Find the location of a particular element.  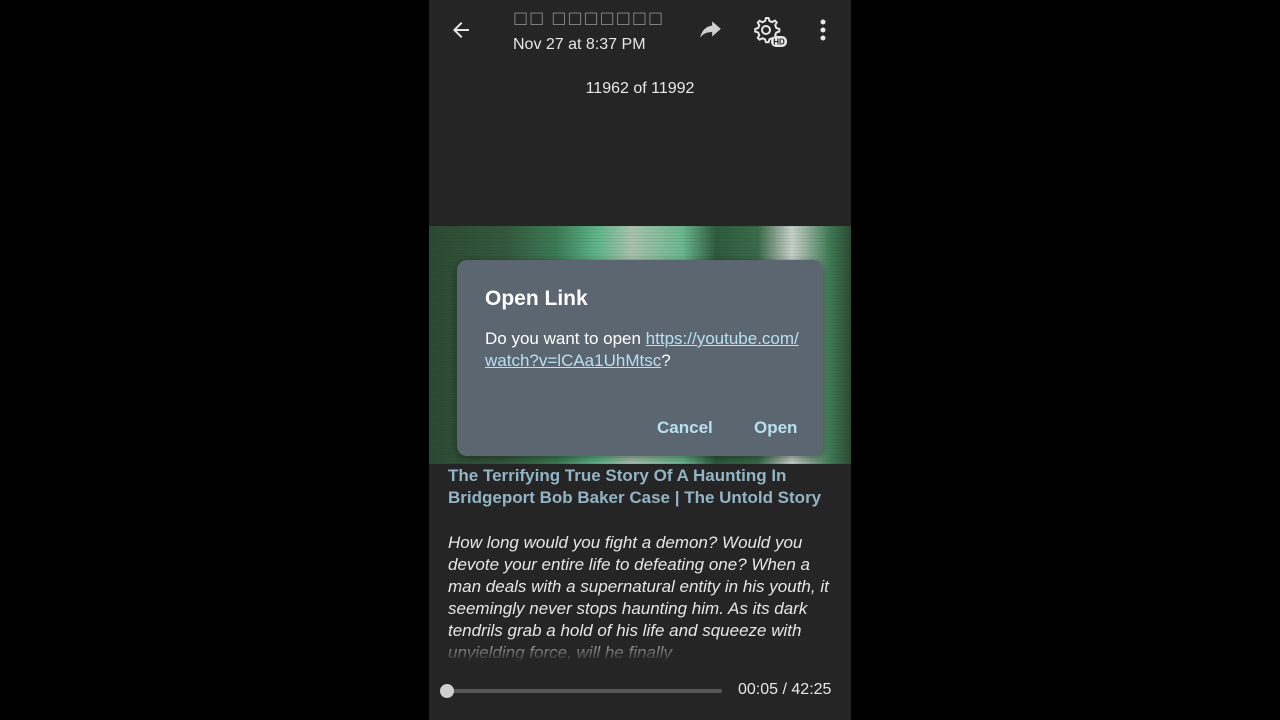

duration: 42:25 is located at coordinates (811, 689).